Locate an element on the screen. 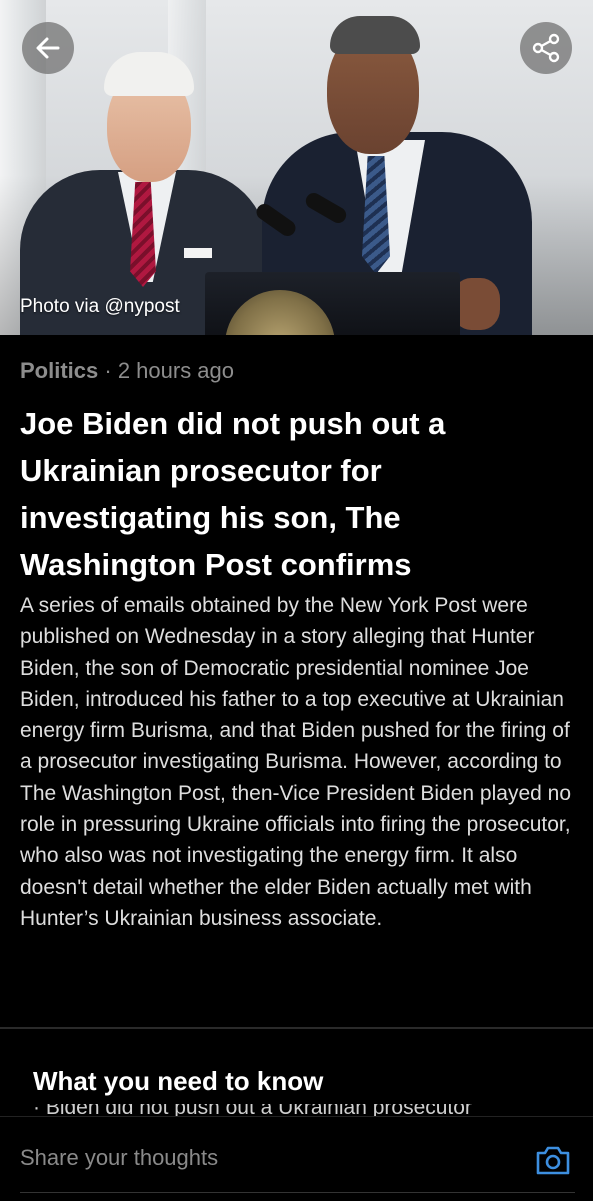  category-label: Politics is located at coordinates (59, 370).